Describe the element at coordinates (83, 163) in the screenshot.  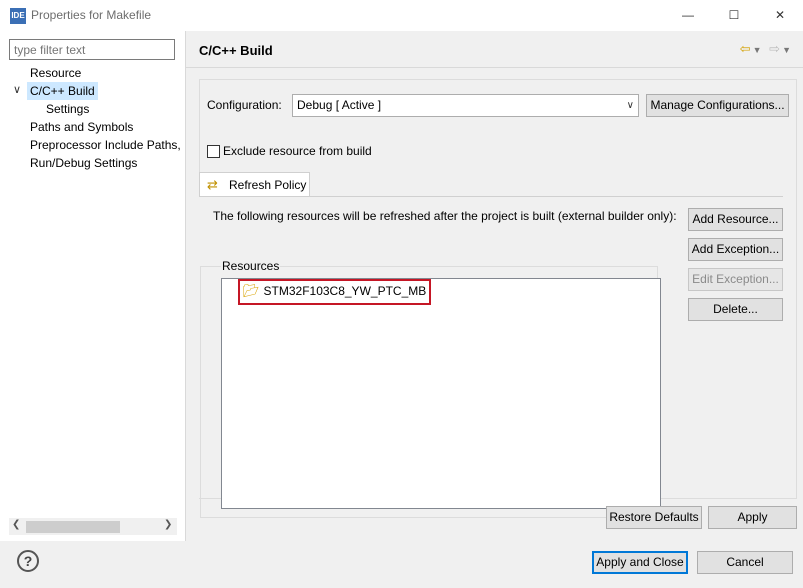
I see `tree-item-run-debug-settings: Run/Debug Settings` at that location.